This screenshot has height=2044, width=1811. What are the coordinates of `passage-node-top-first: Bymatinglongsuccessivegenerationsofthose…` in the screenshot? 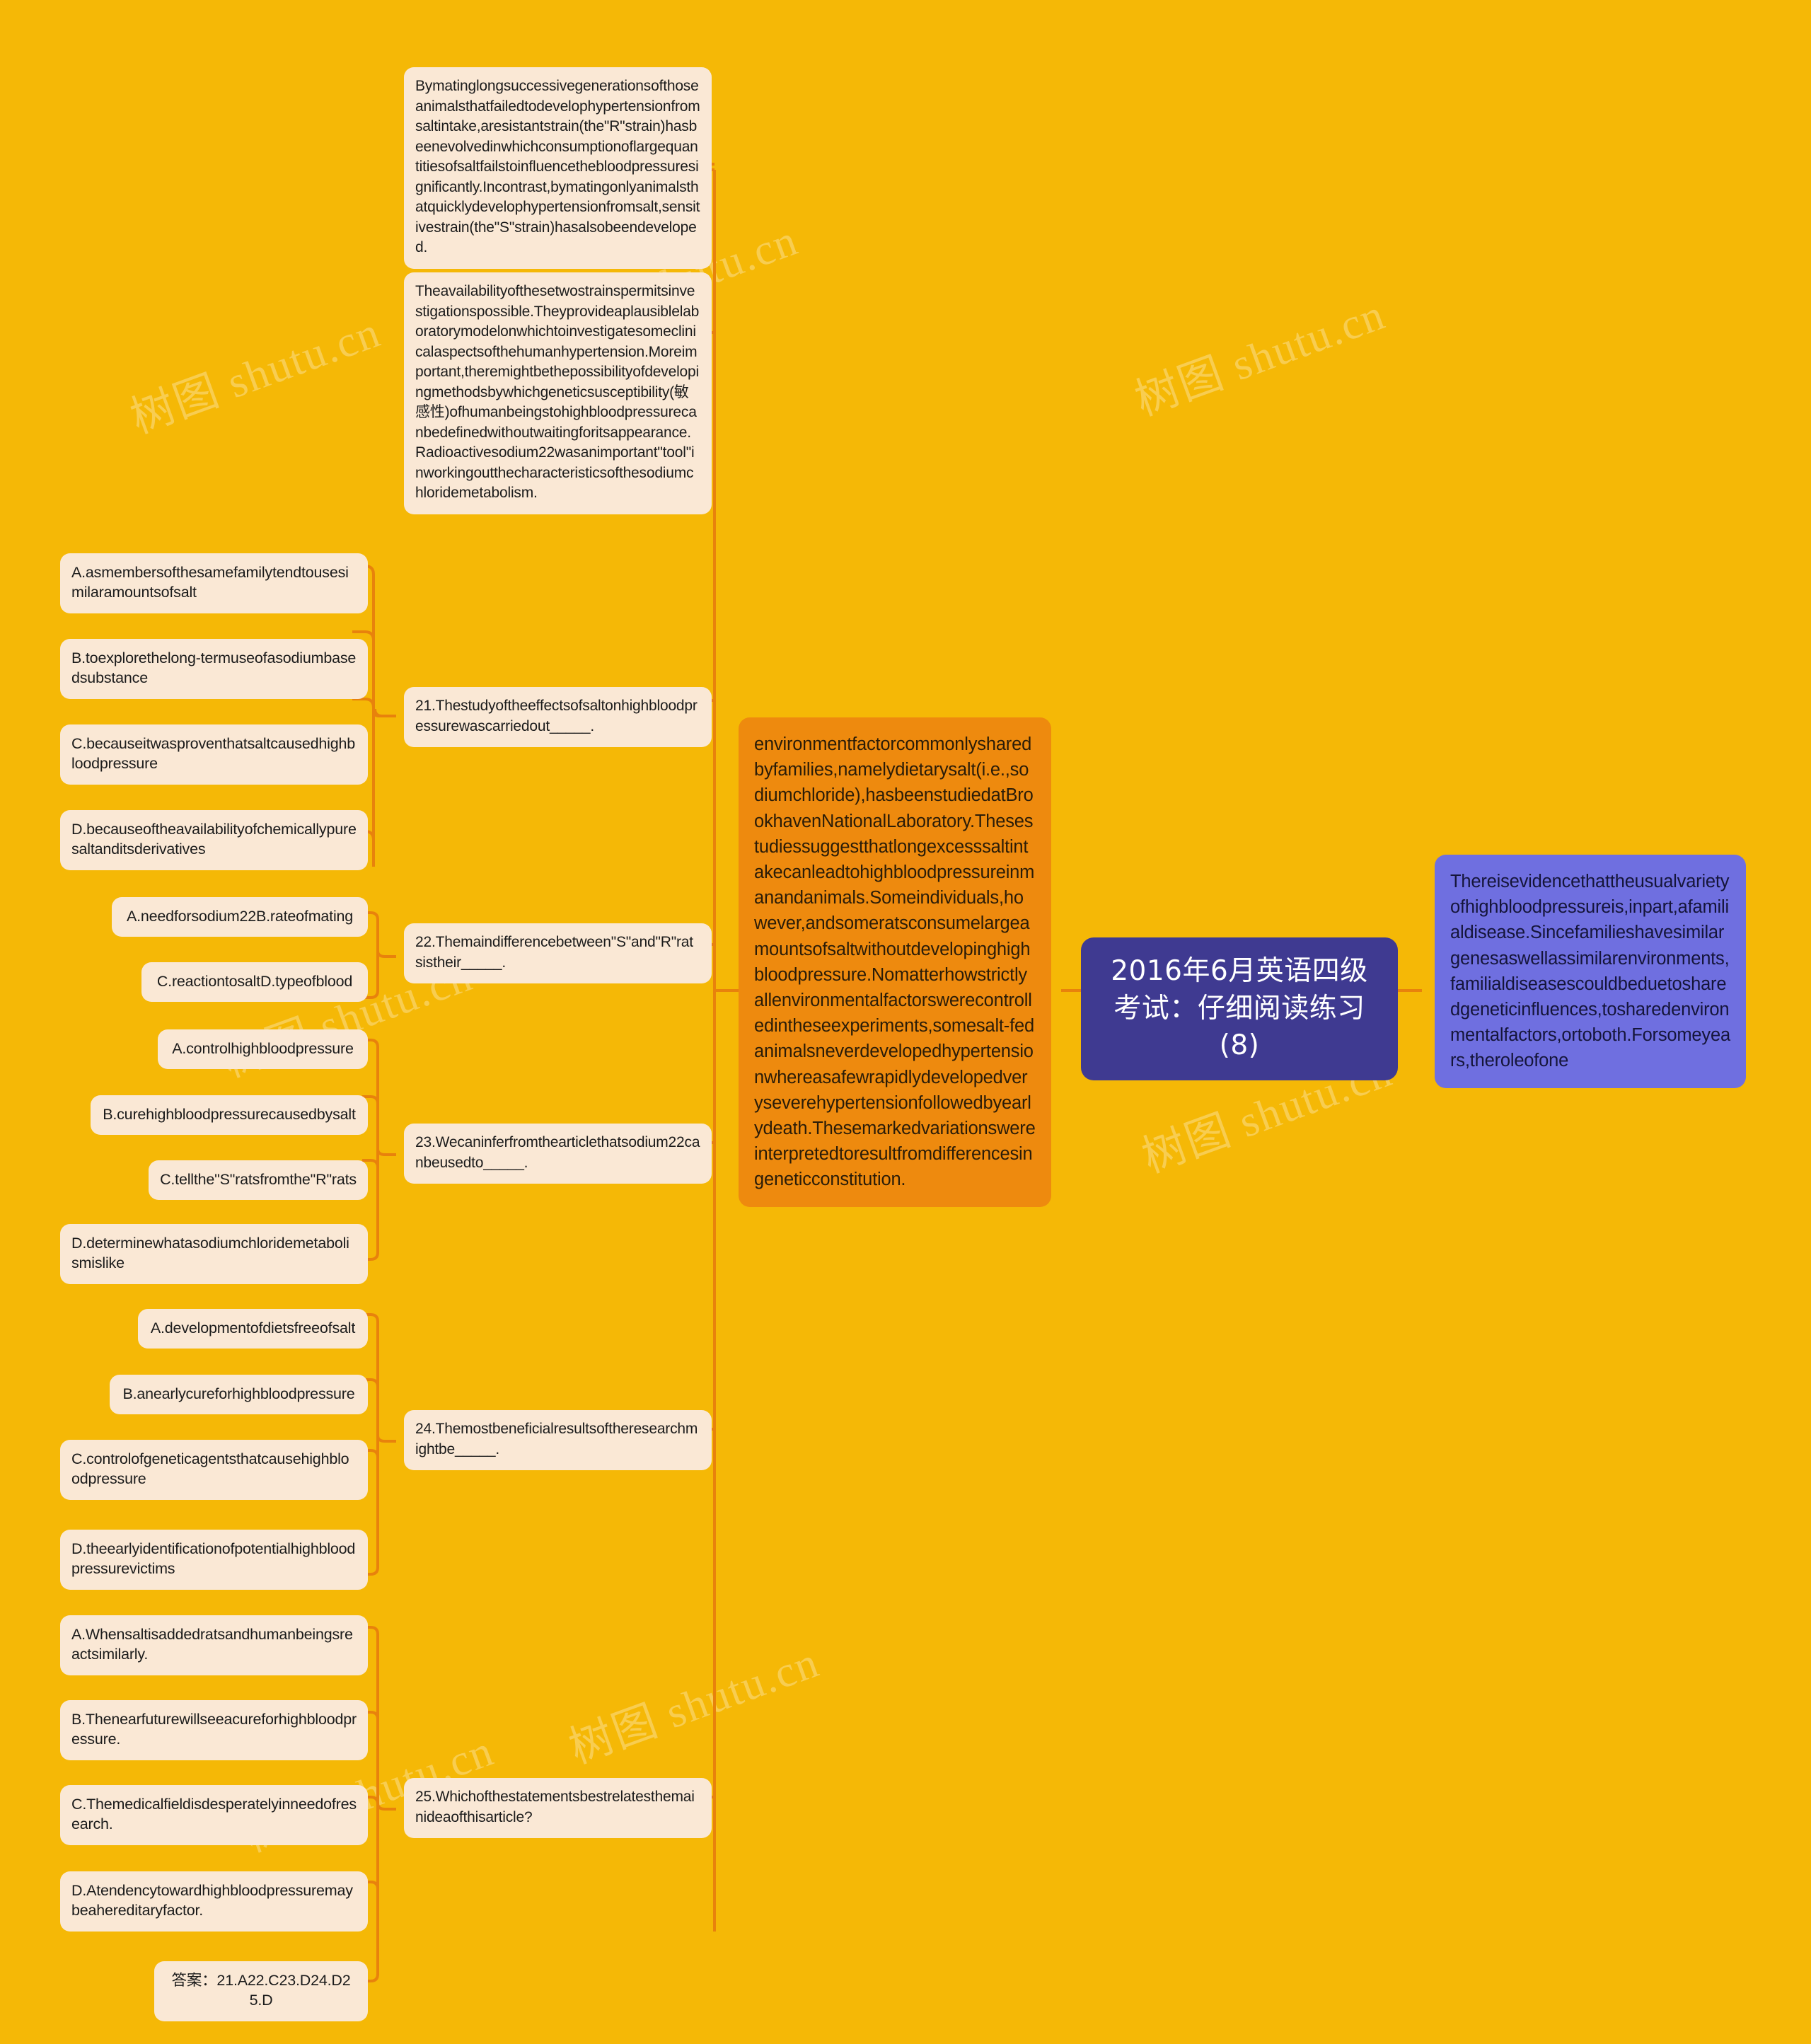 It's located at (558, 168).